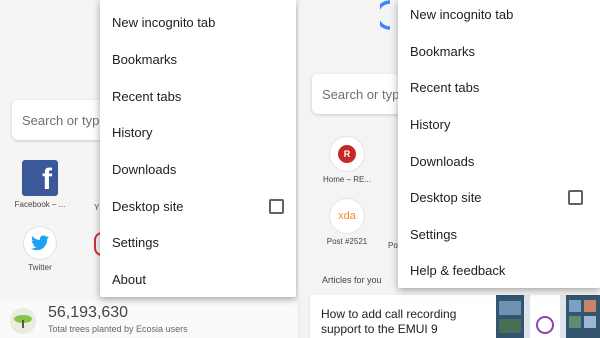 Image resolution: width=600 pixels, height=338 pixels. Describe the element at coordinates (23, 321) in the screenshot. I see `tree-icon` at that location.